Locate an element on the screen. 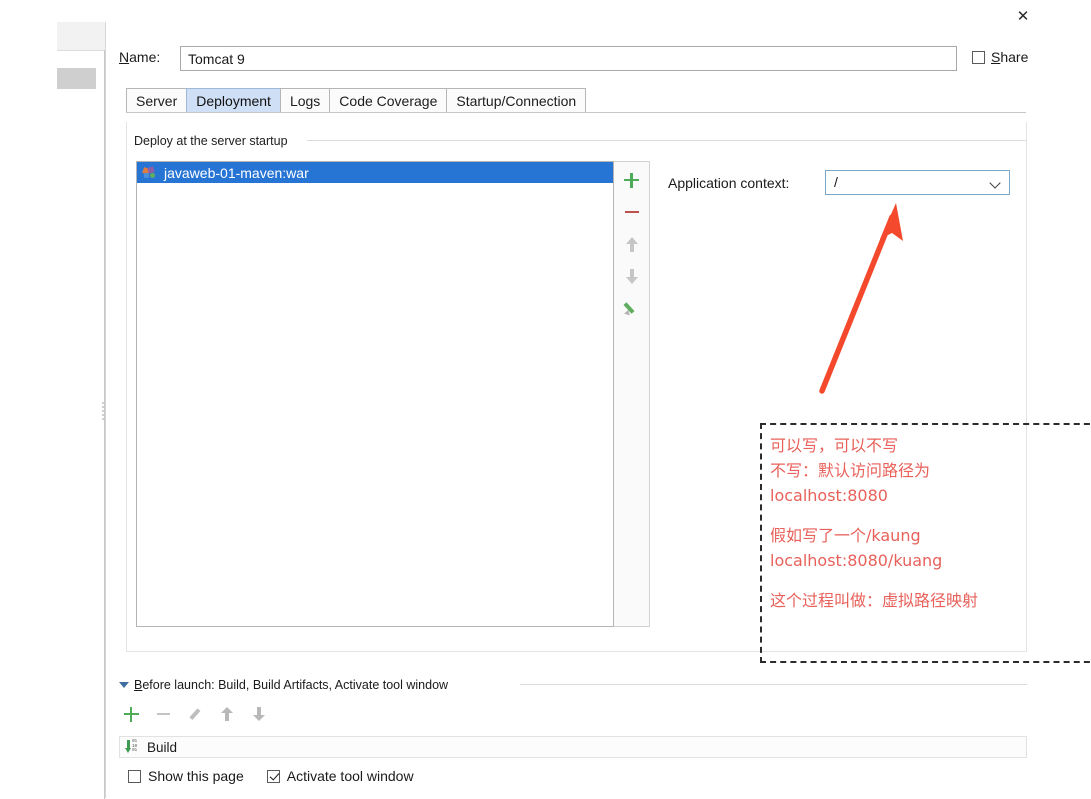  share-label: Share is located at coordinates (1009, 57).